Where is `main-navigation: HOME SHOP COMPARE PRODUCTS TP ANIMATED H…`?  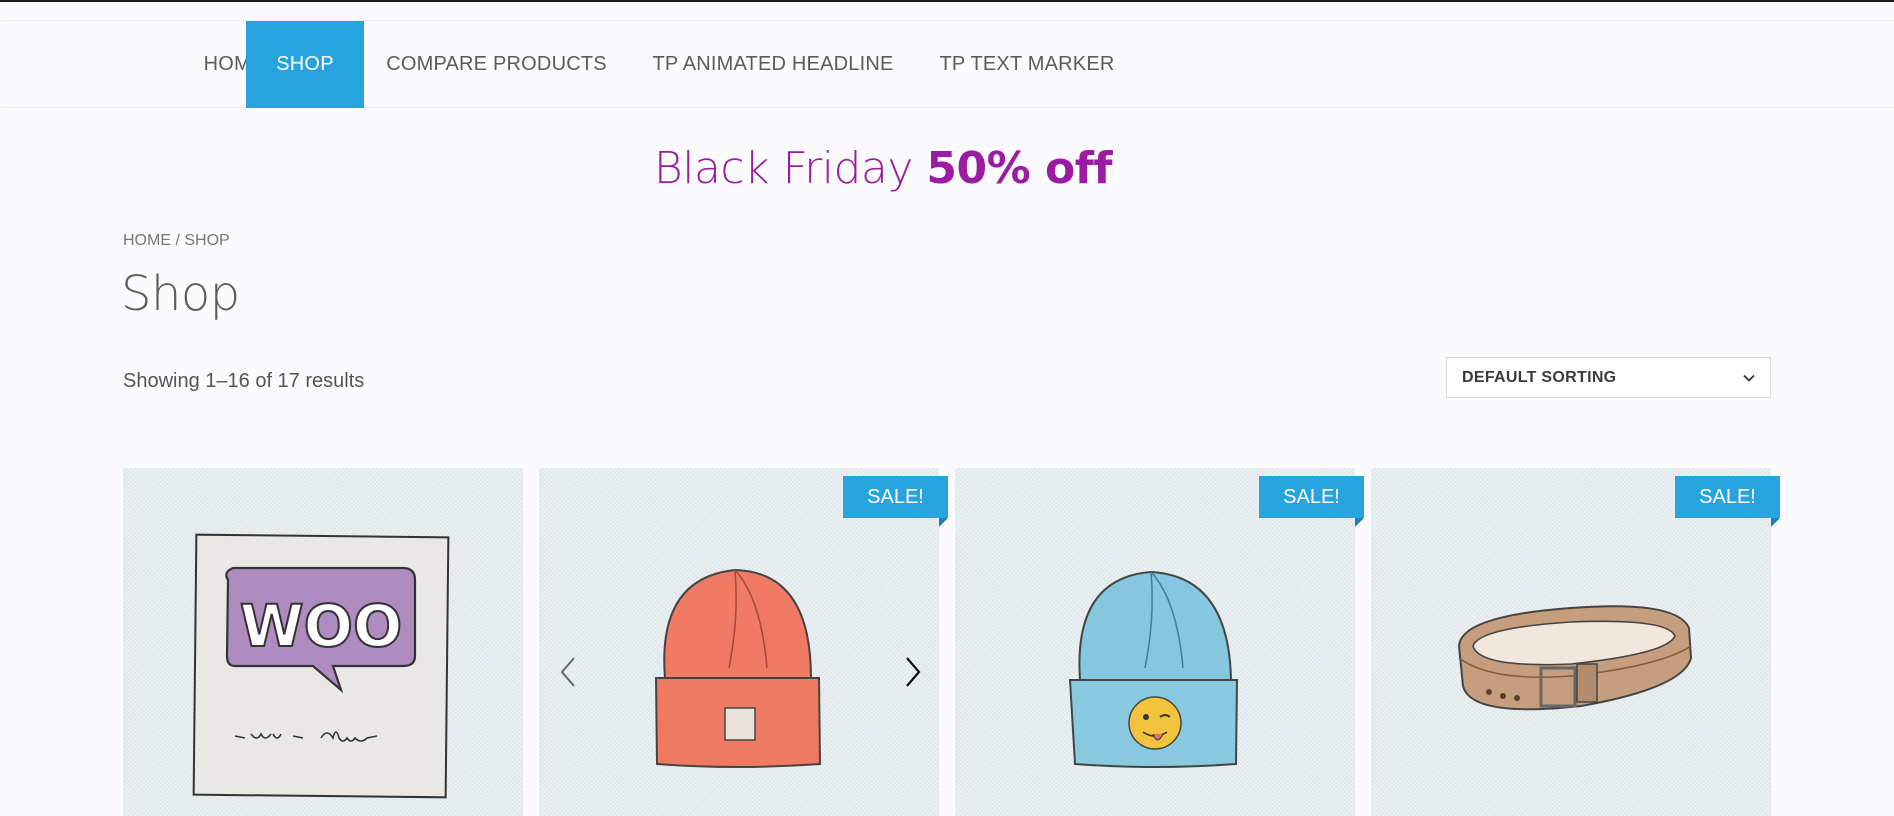
main-navigation: HOME SHOP COMPARE PRODUCTS TP ANIMATED H… is located at coordinates (947, 64).